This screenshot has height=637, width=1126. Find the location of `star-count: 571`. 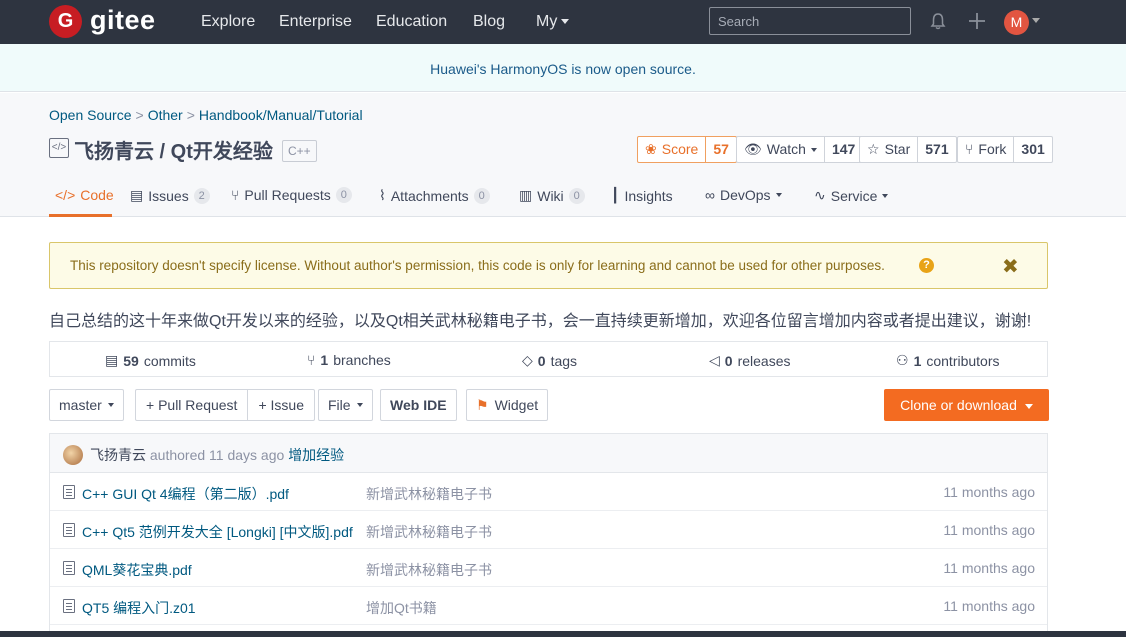

star-count: 571 is located at coordinates (936, 149).